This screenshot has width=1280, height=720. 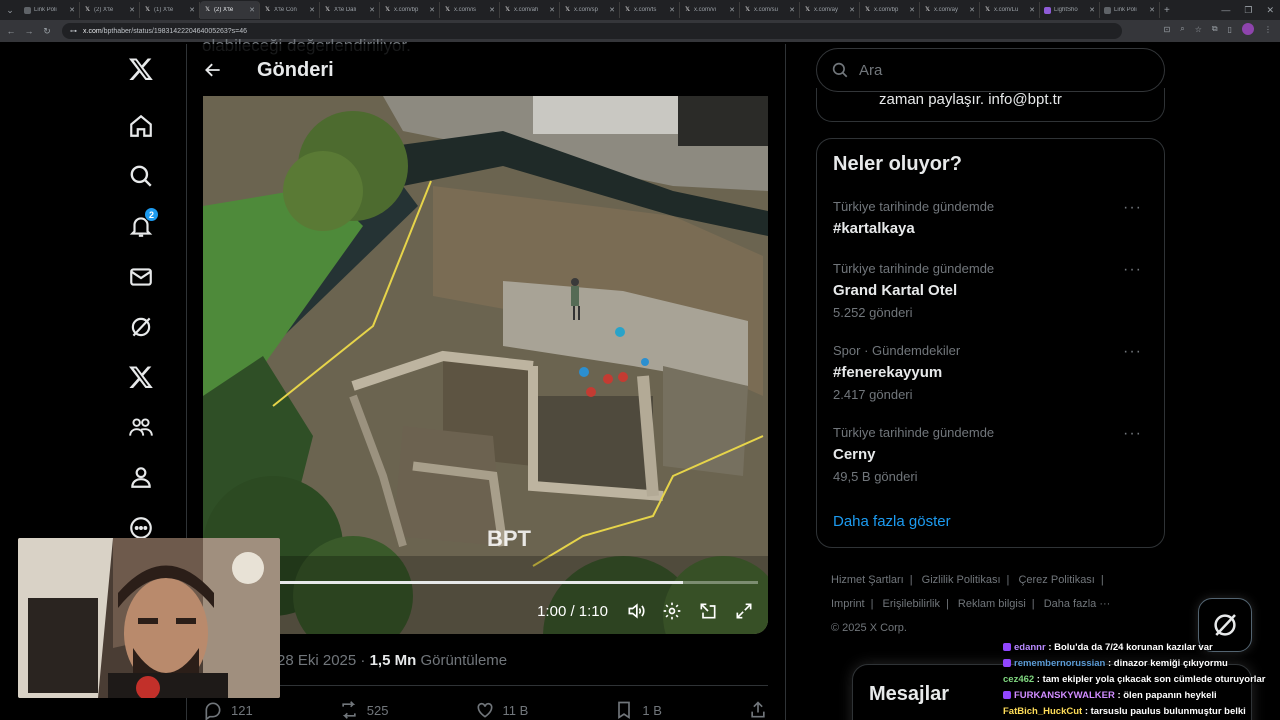 I want to click on fullscreen-icon, so click(x=744, y=611).